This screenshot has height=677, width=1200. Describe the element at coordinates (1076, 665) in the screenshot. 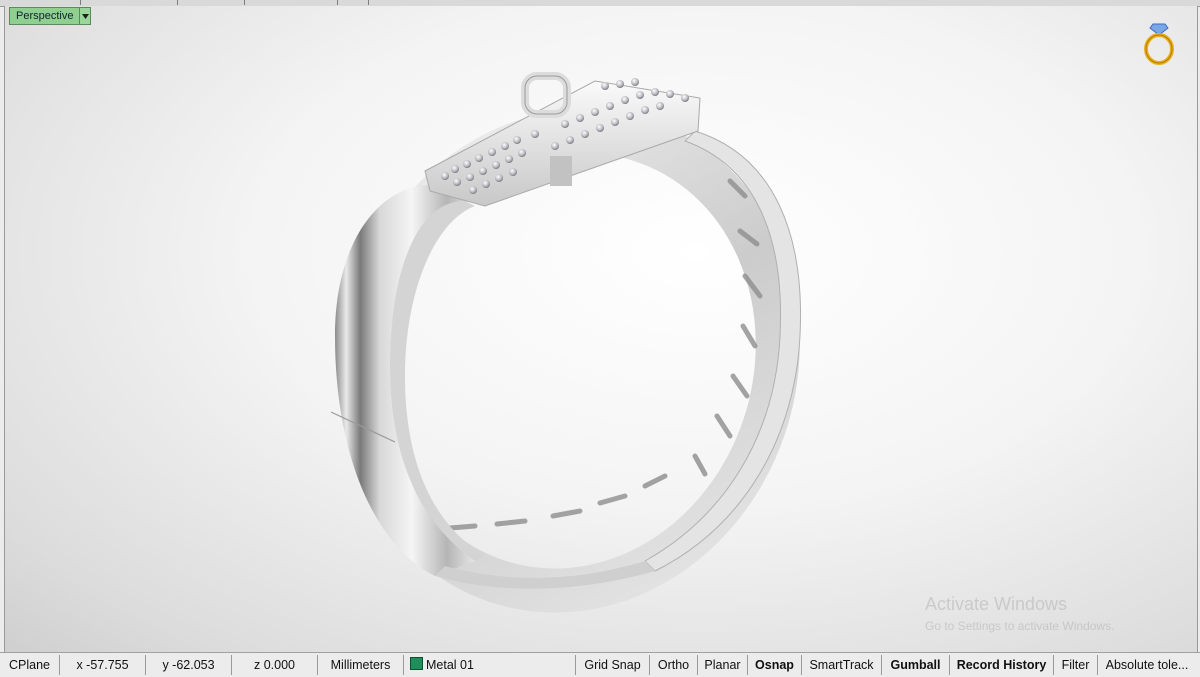

I see `toggle-filter: Filter` at that location.